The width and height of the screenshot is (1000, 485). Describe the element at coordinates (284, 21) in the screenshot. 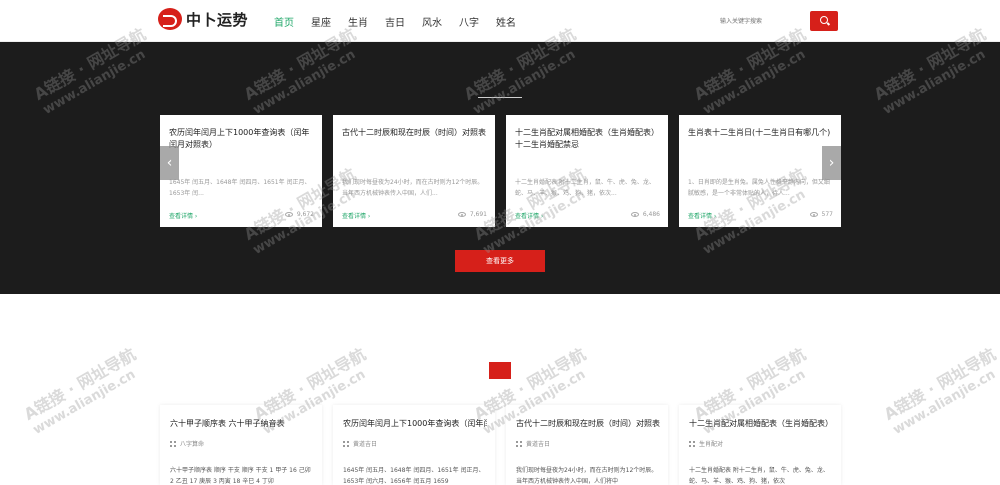

I see `nav-item-home: 首页` at that location.